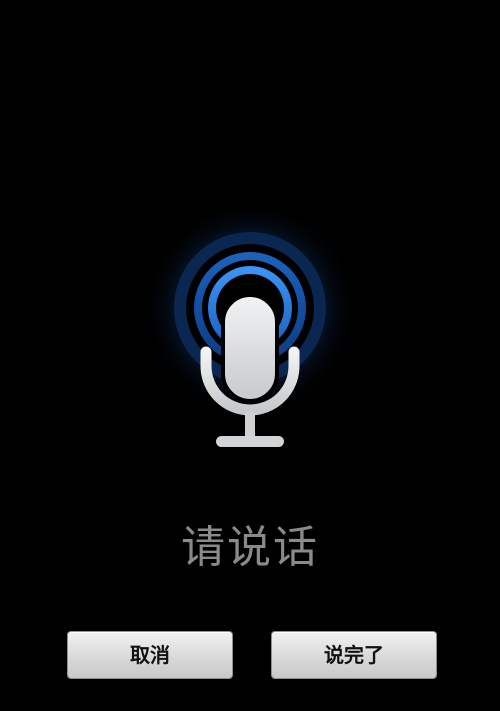  What do you see at coordinates (354, 655) in the screenshot?
I see `finish-speaking-button: 说完了` at bounding box center [354, 655].